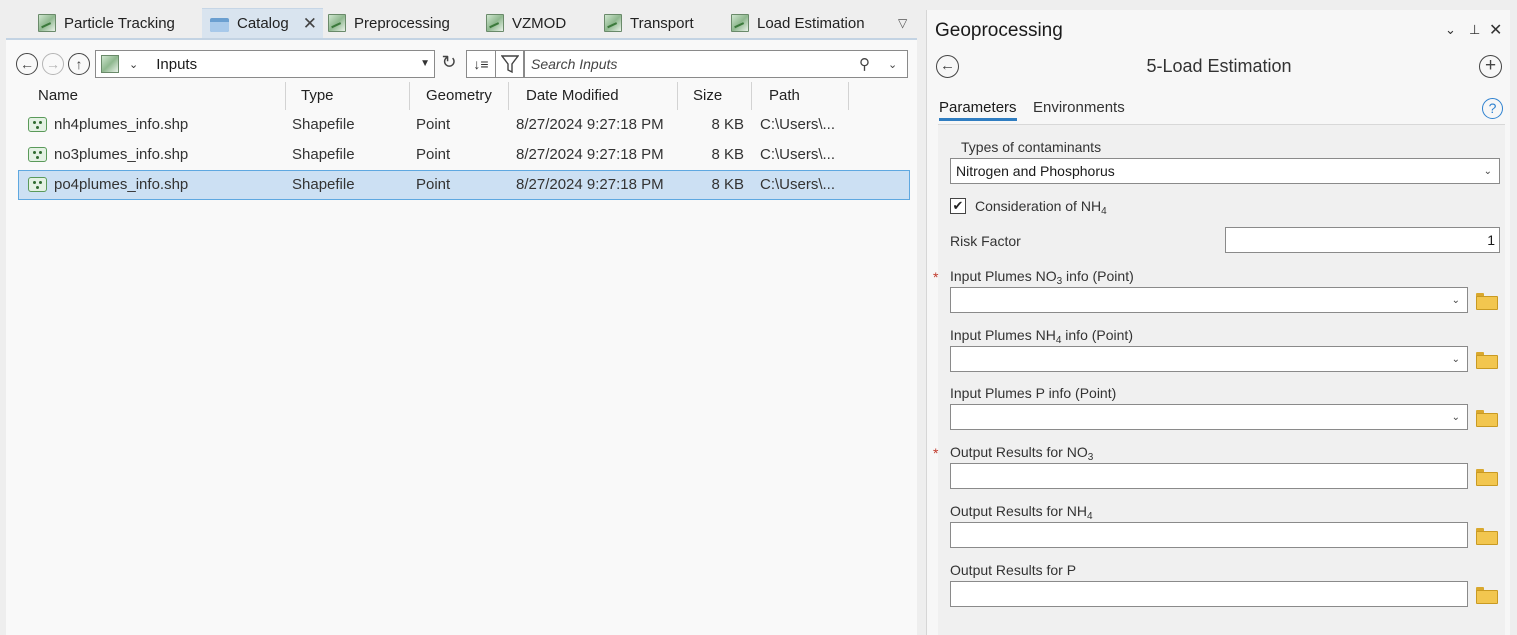 Image resolution: width=1517 pixels, height=635 pixels. I want to click on tab-preprocessing: Preprocessing, so click(389, 23).